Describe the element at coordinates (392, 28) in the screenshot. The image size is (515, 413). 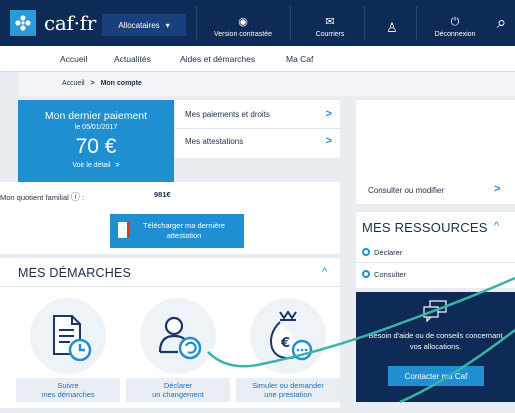
I see `user-icon: ♙` at that location.